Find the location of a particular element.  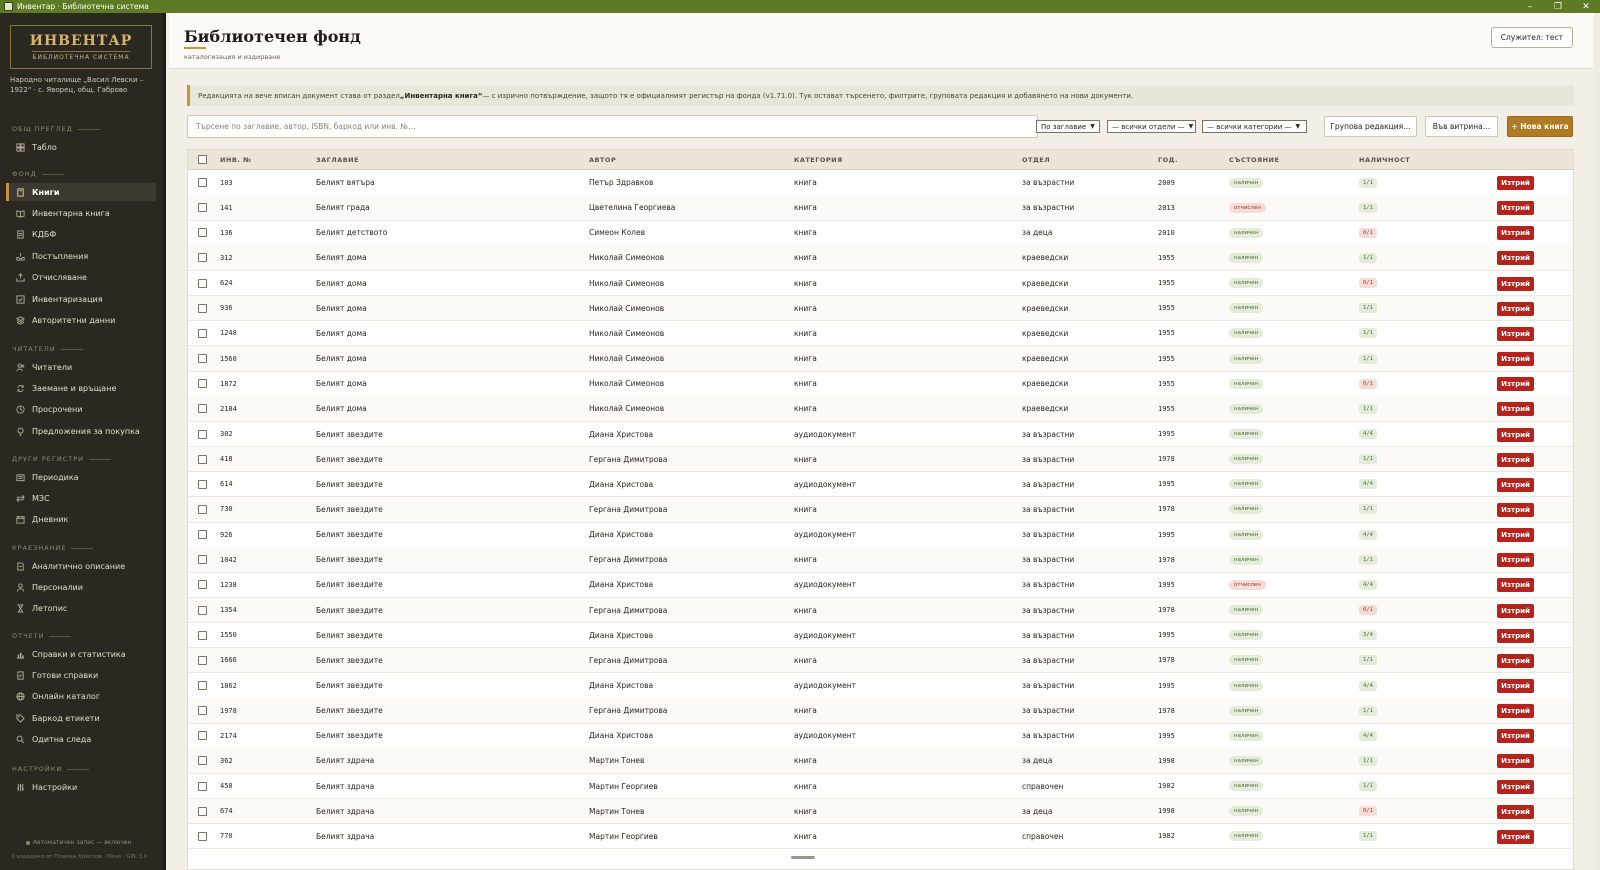

sort-select: По заглавие ▼ is located at coordinates (1068, 126).